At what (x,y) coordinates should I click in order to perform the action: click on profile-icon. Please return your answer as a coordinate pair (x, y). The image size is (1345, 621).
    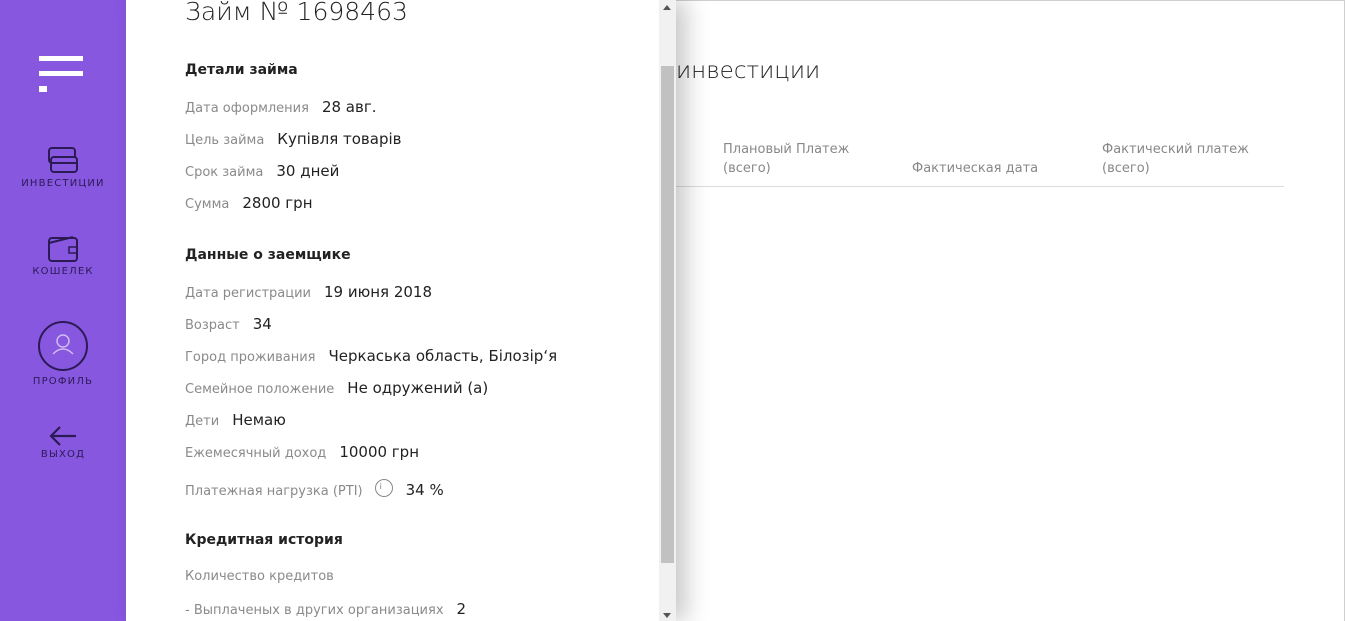
    Looking at the image, I should click on (63, 346).